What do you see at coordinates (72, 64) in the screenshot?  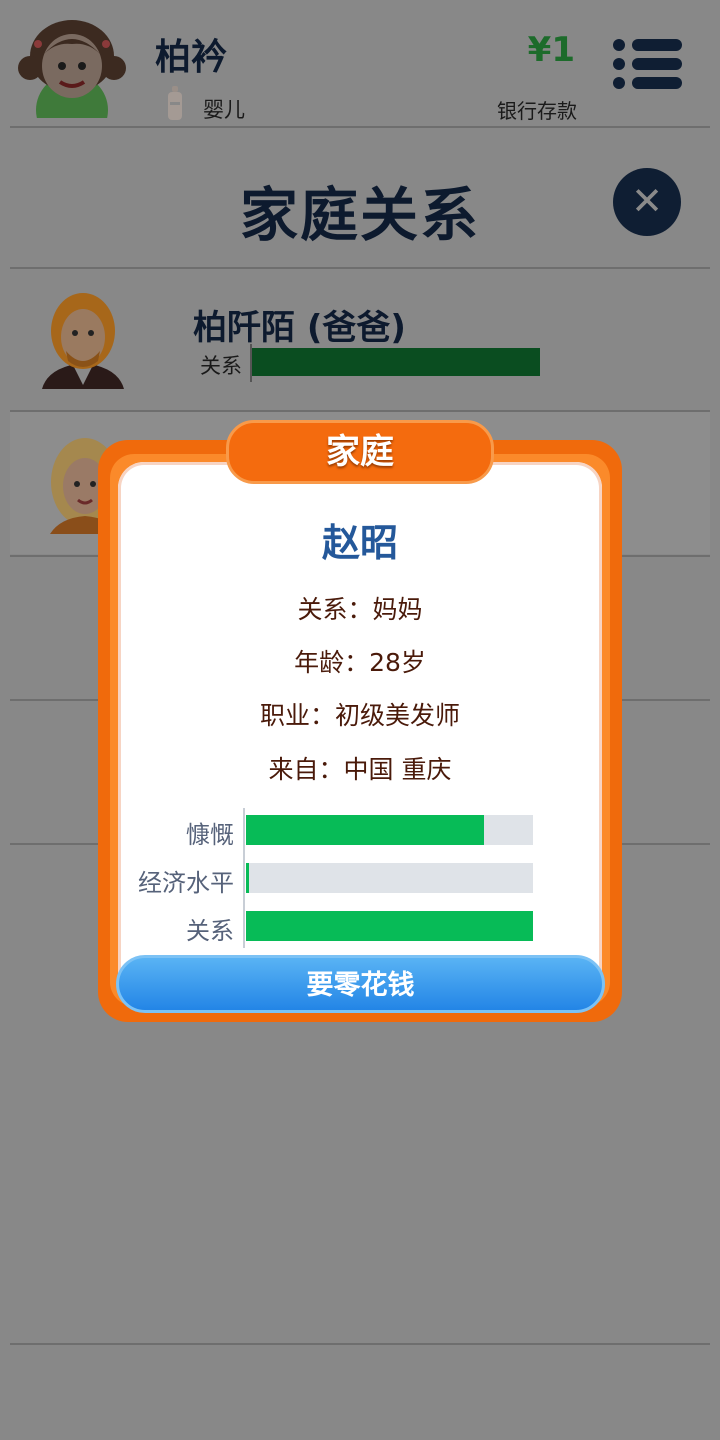 I see `player-avatar` at bounding box center [72, 64].